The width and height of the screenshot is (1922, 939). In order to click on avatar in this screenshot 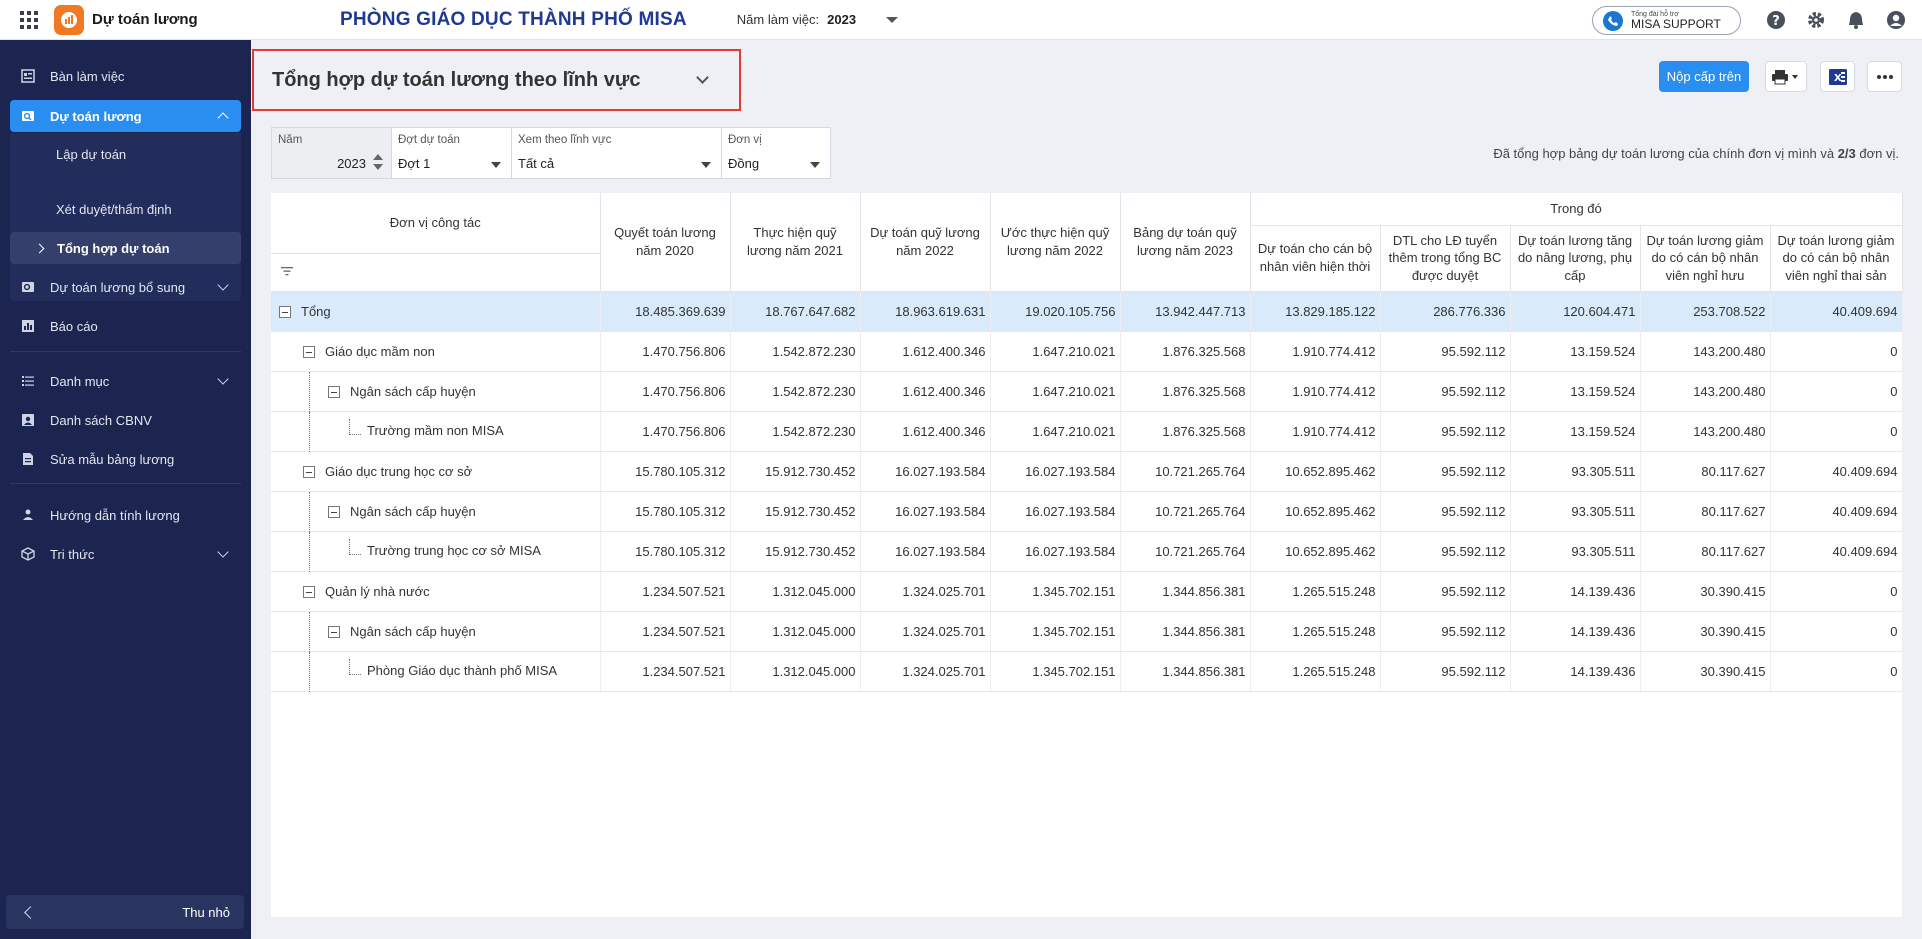, I will do `click(1896, 20)`.